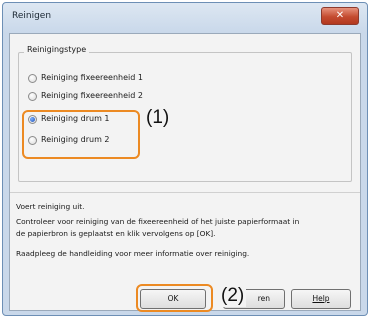  What do you see at coordinates (92, 77) in the screenshot?
I see `radio-label: Reiniging fixeereenheid 1` at bounding box center [92, 77].